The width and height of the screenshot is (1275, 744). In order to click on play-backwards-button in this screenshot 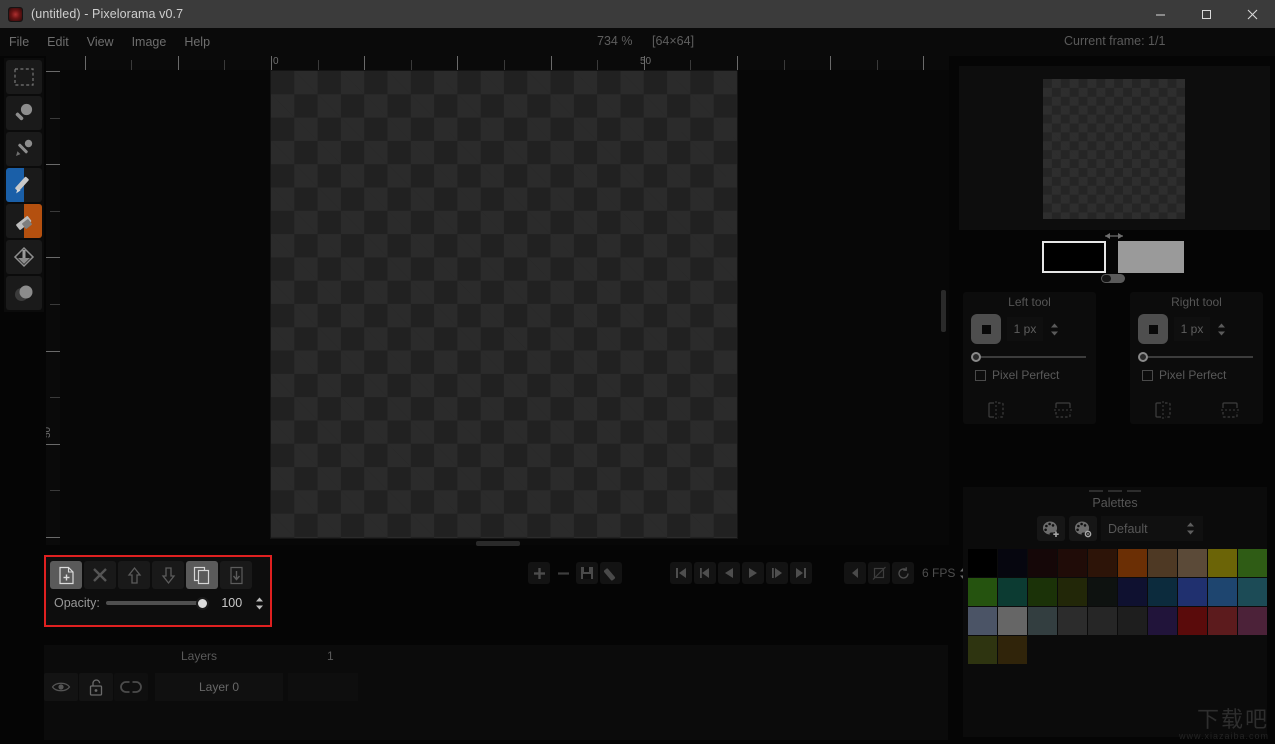, I will do `click(729, 573)`.